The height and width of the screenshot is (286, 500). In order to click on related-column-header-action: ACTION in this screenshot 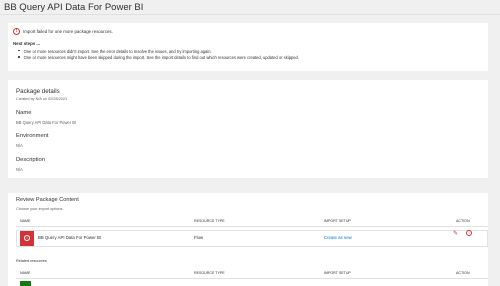, I will do `click(463, 273)`.